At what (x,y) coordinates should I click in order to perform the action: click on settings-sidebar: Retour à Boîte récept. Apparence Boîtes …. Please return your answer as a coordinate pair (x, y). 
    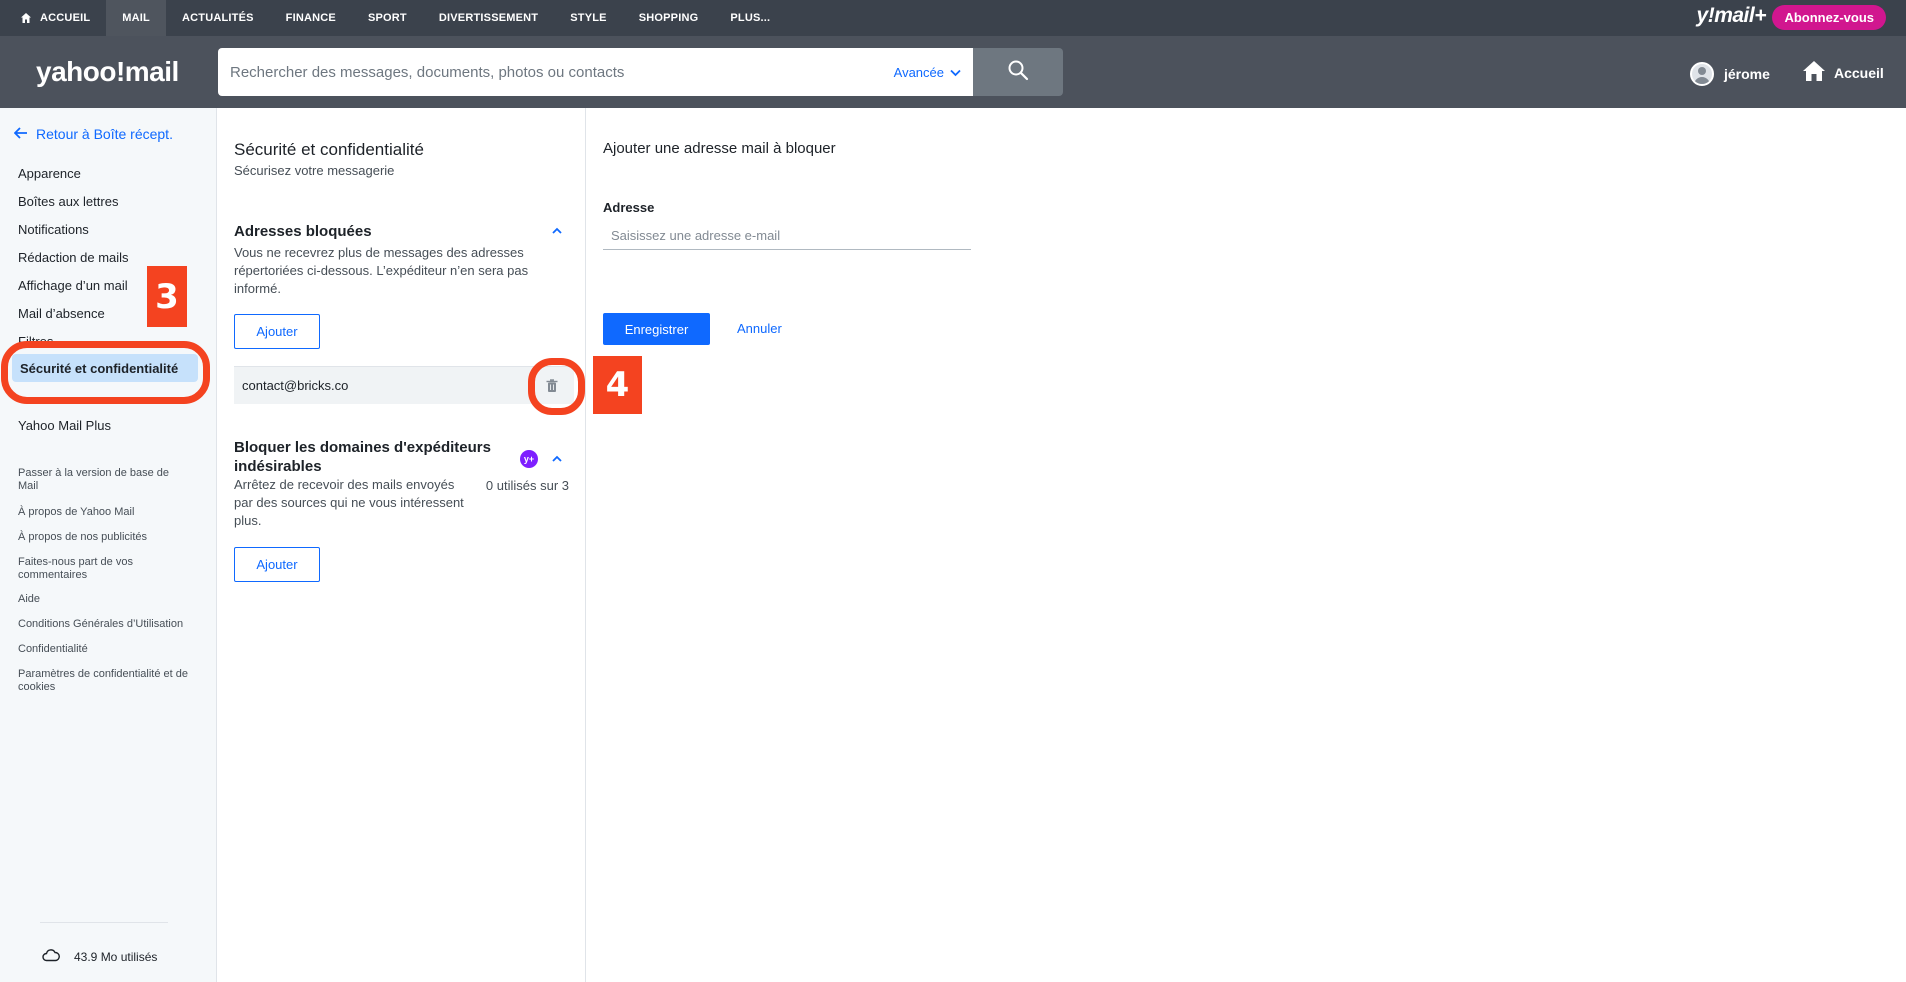
    Looking at the image, I should click on (108, 545).